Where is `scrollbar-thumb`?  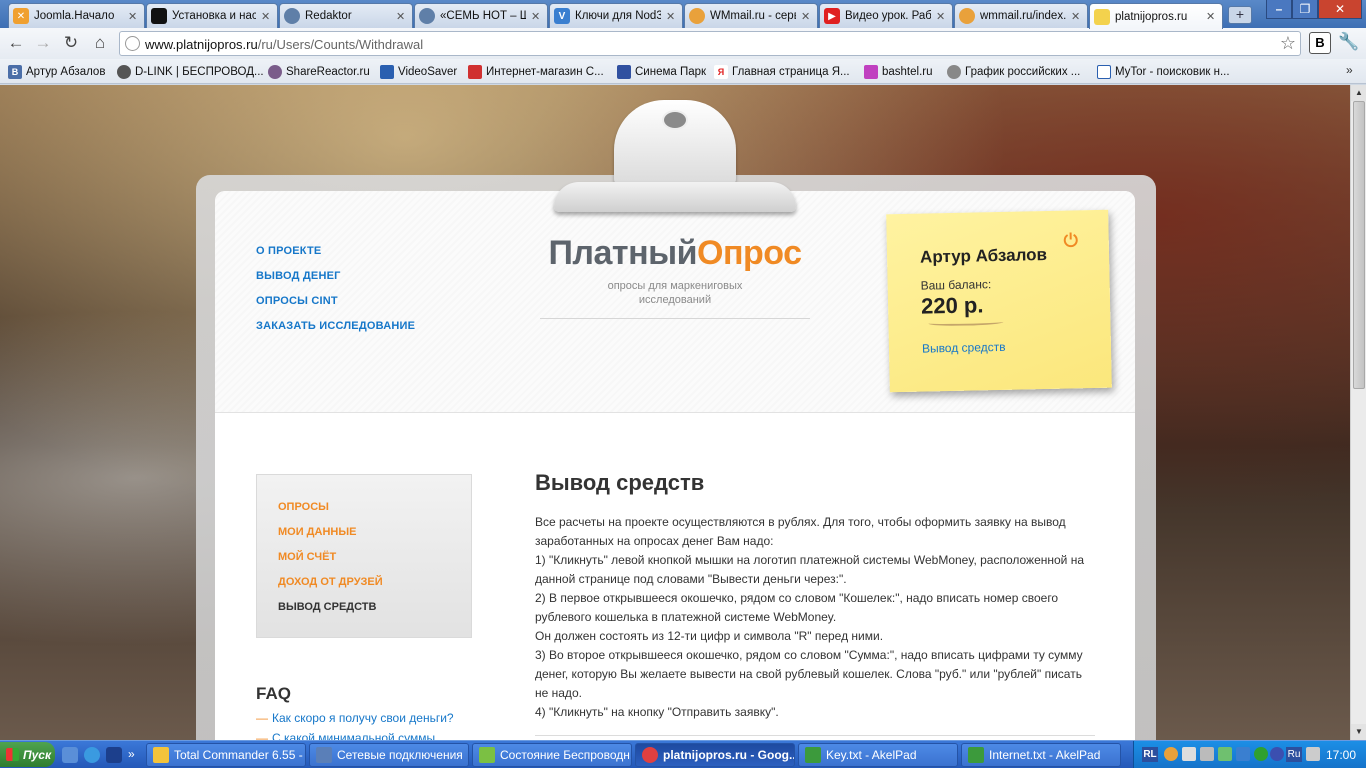 scrollbar-thumb is located at coordinates (1359, 245).